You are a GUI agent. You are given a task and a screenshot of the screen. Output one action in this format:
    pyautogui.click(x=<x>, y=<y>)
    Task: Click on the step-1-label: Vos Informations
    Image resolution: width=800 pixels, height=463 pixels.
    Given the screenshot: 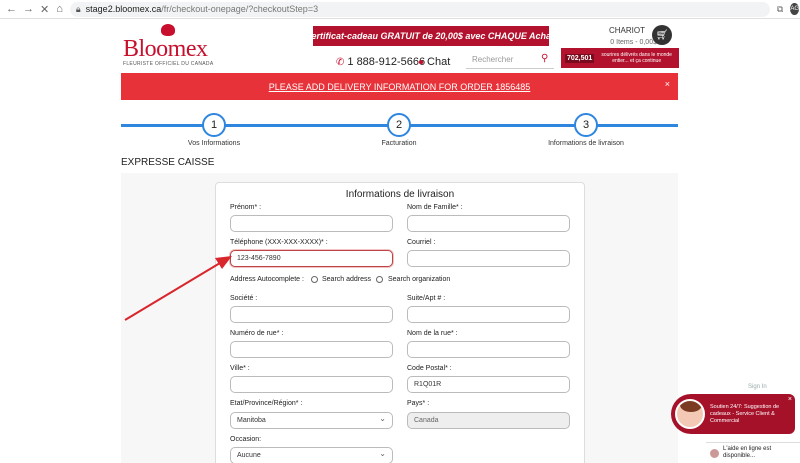 What is the action you would take?
    pyautogui.click(x=214, y=143)
    